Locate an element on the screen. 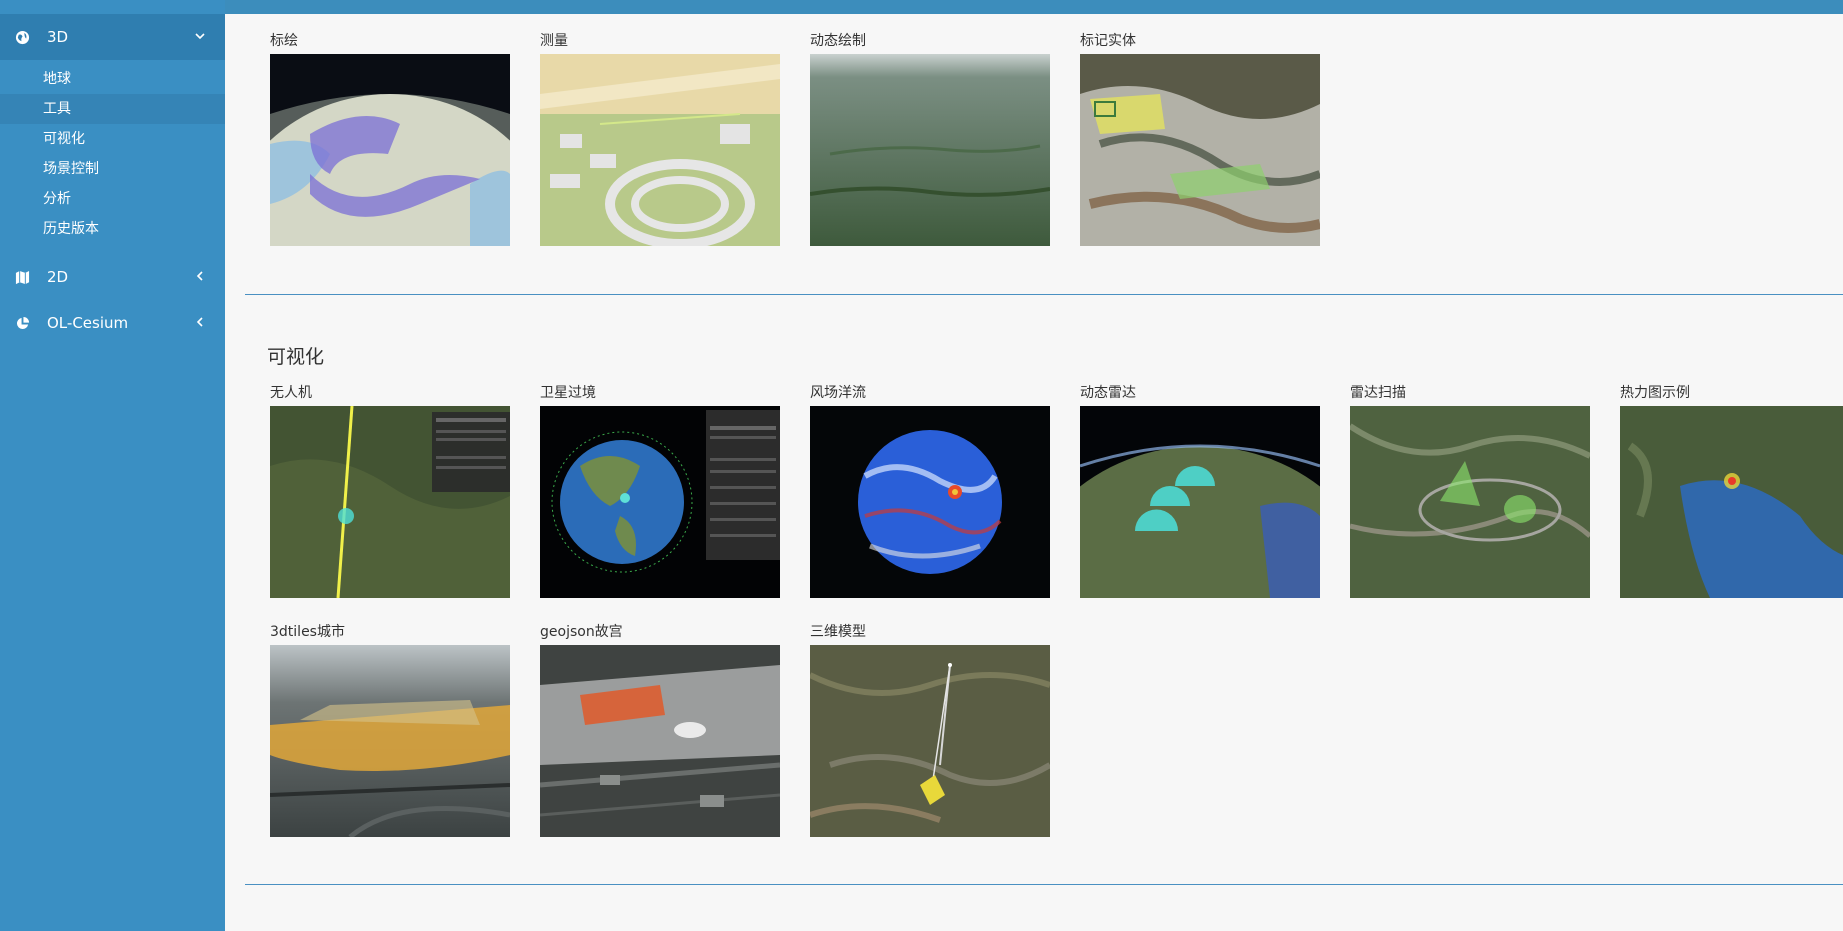  card-radar-scan: 雷达扫描 is located at coordinates (1485, 489).